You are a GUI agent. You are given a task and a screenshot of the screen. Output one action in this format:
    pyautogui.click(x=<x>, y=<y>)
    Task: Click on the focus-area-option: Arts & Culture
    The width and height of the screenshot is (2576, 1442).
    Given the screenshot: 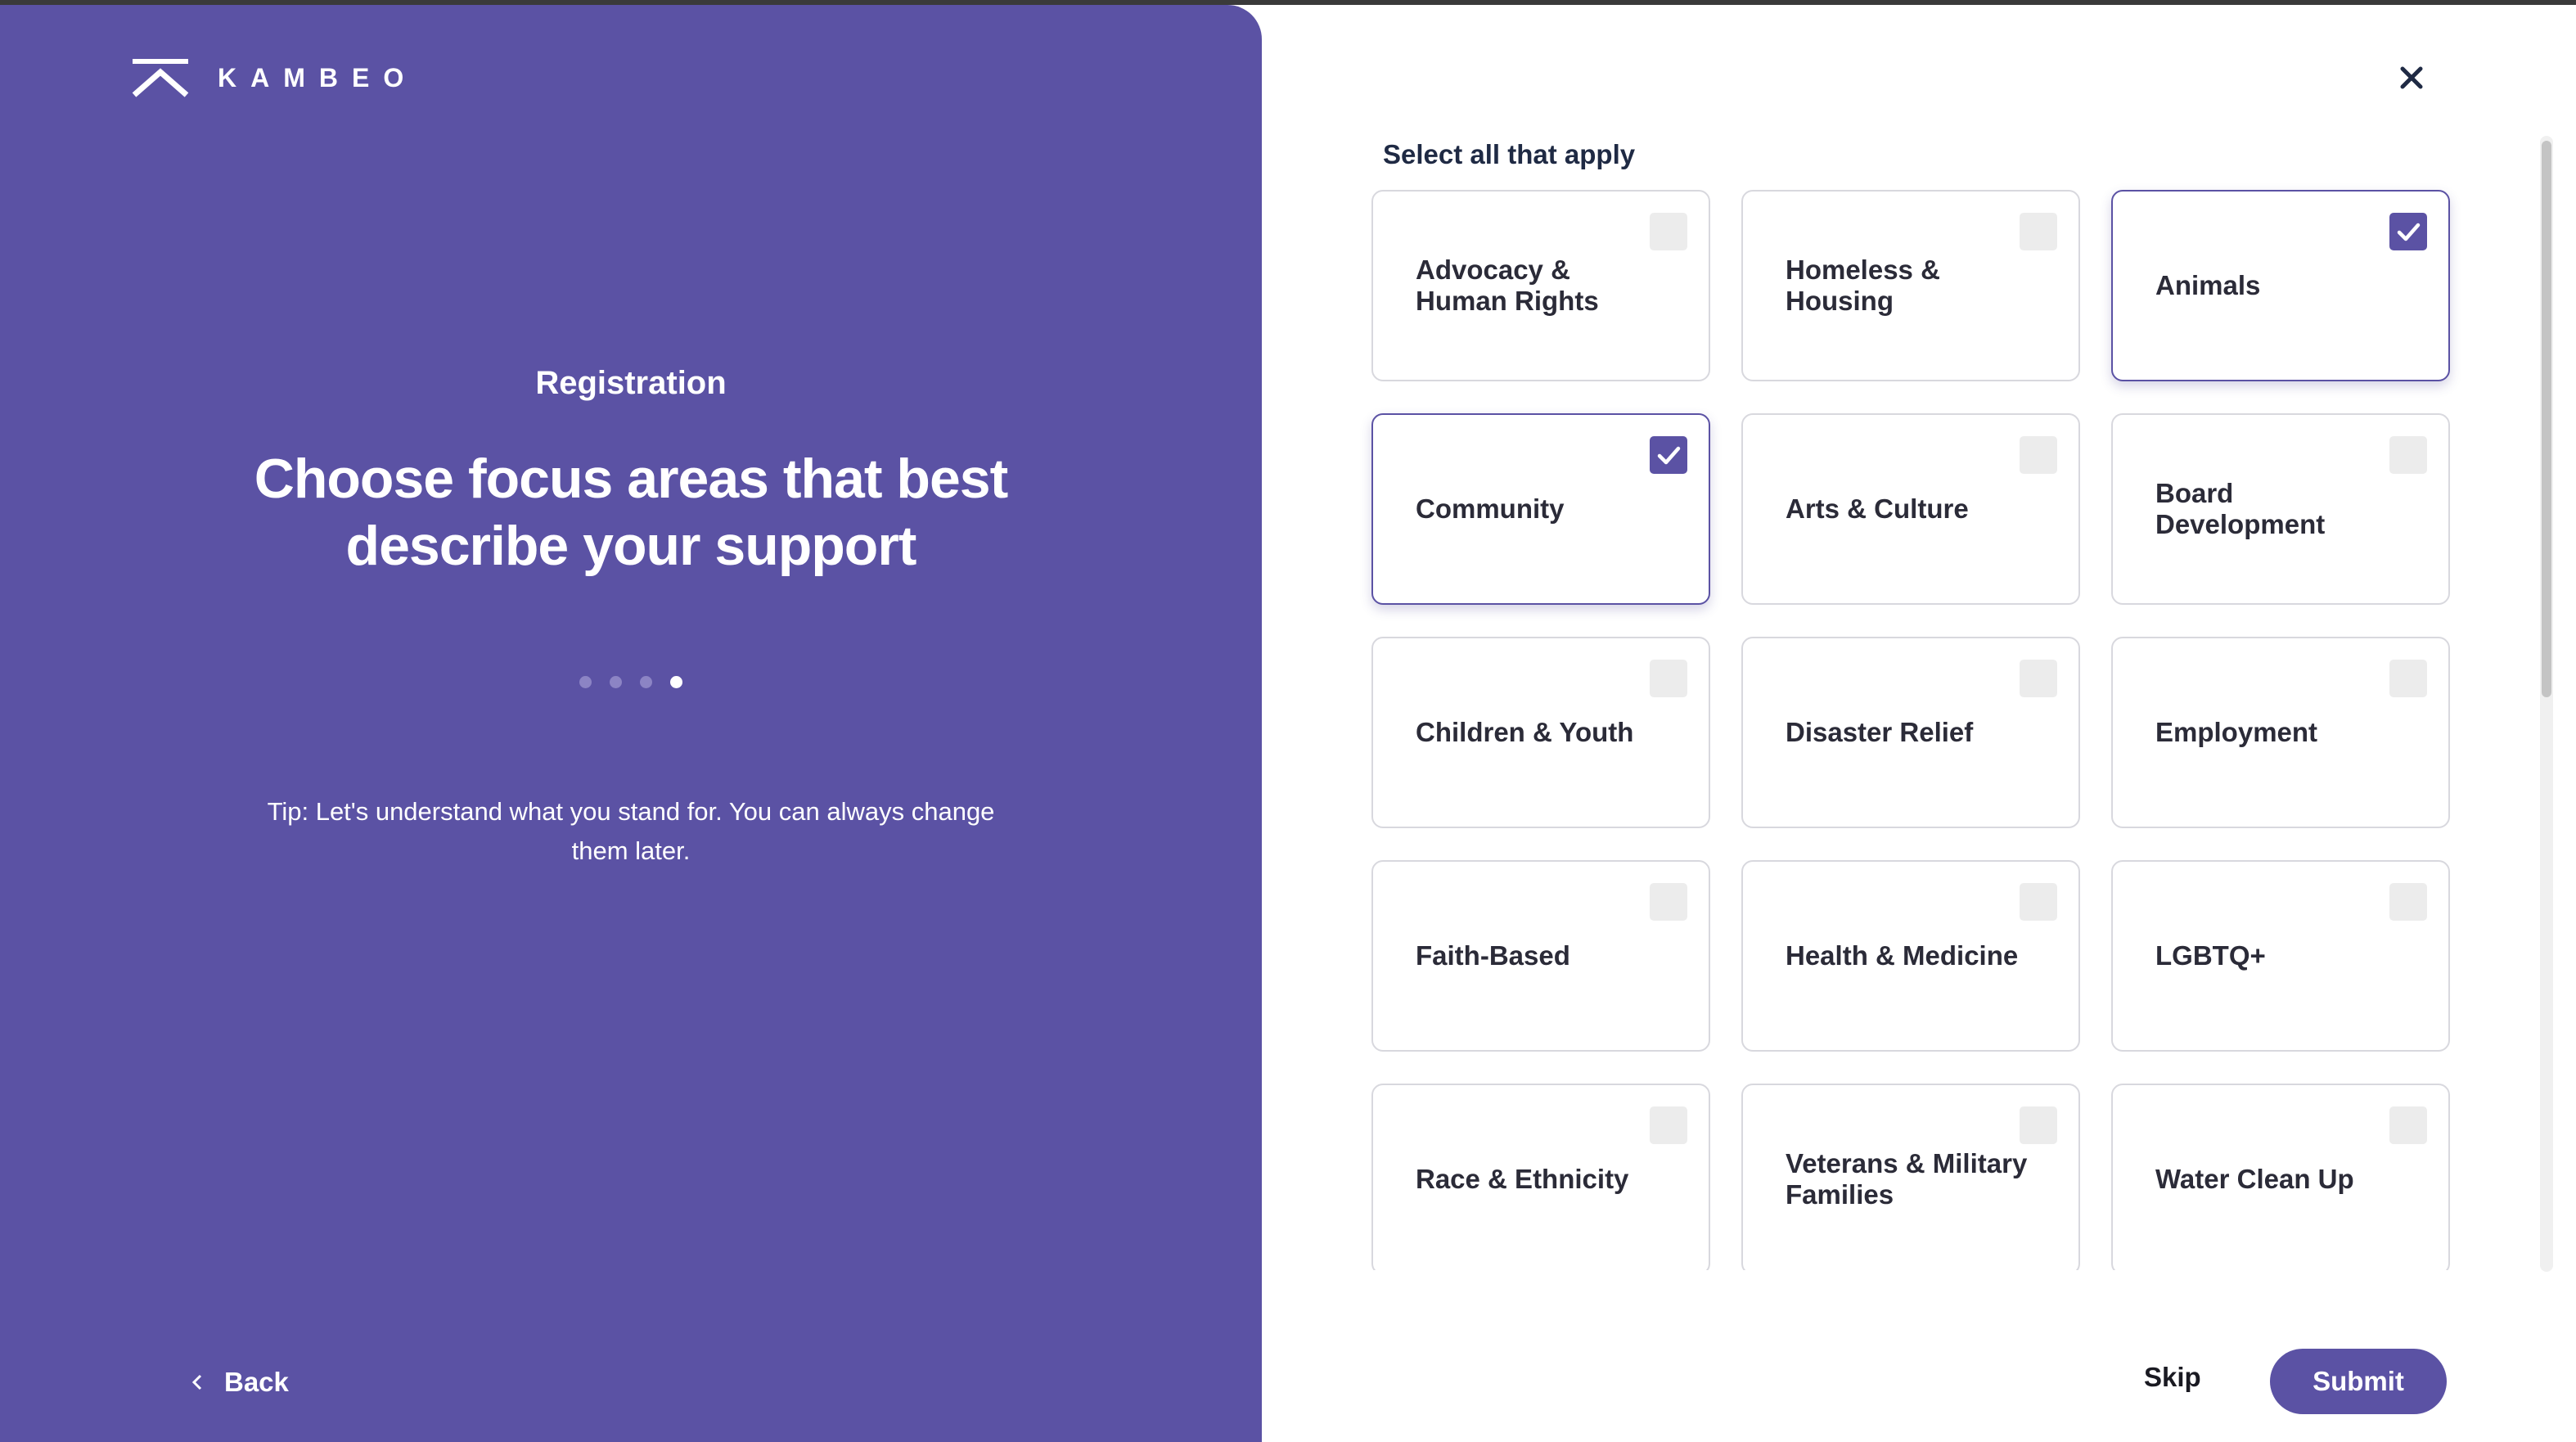 What is the action you would take?
    pyautogui.click(x=1911, y=509)
    